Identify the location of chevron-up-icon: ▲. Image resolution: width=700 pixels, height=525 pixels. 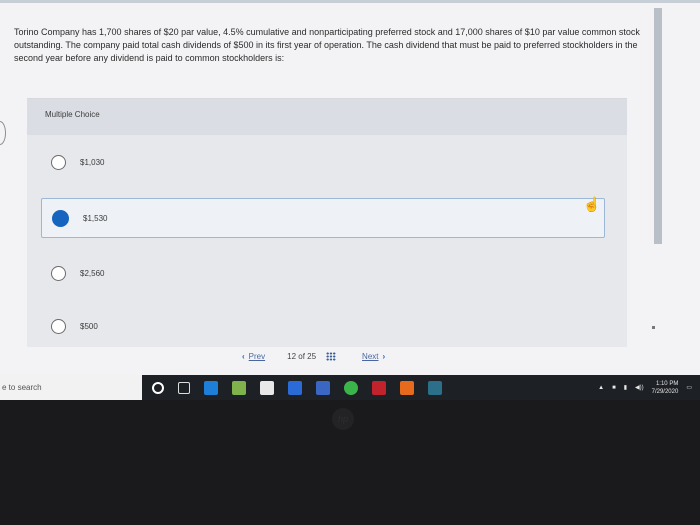
(601, 388).